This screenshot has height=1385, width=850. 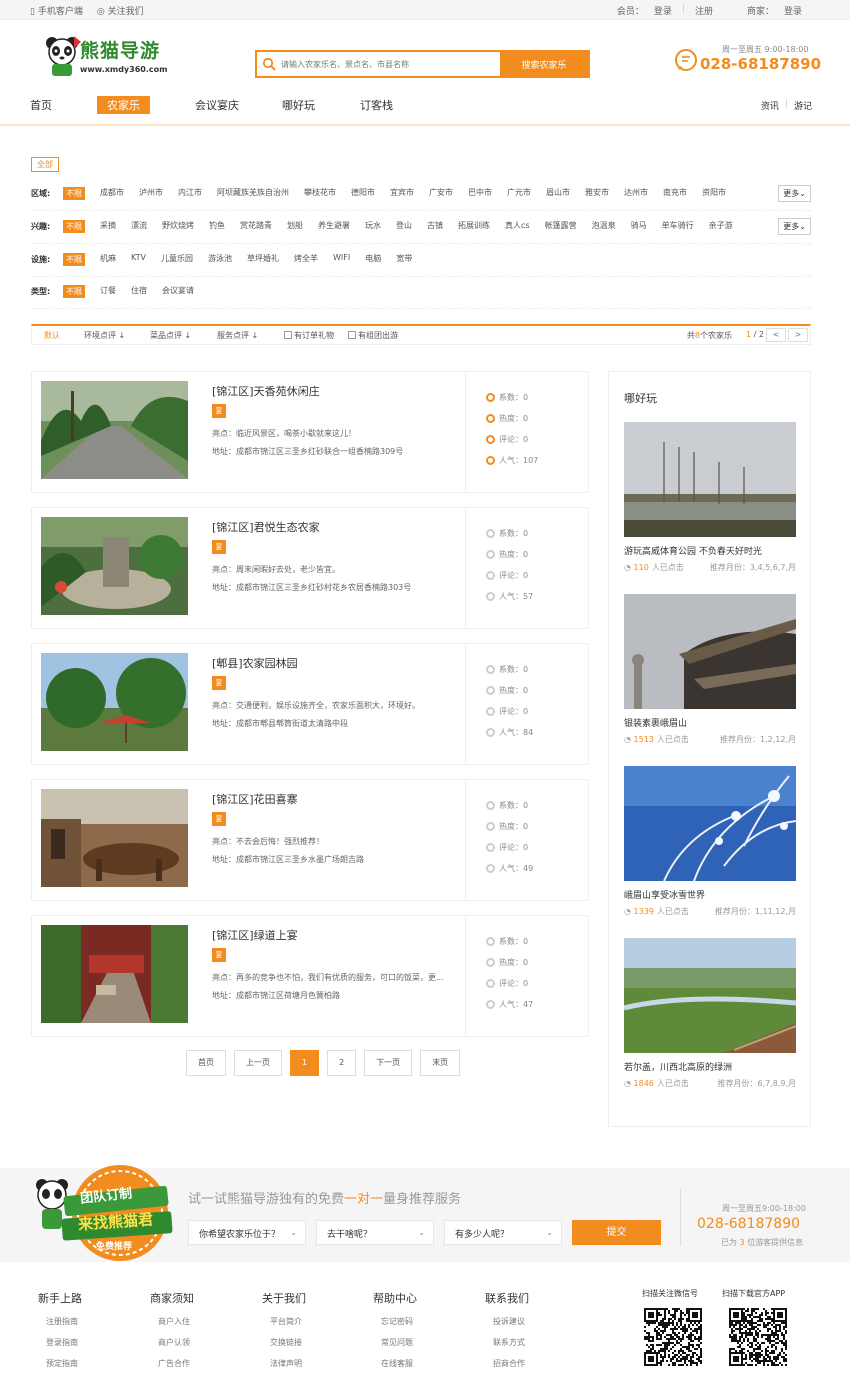 I want to click on filter-option: 住宿, so click(x=139, y=291).